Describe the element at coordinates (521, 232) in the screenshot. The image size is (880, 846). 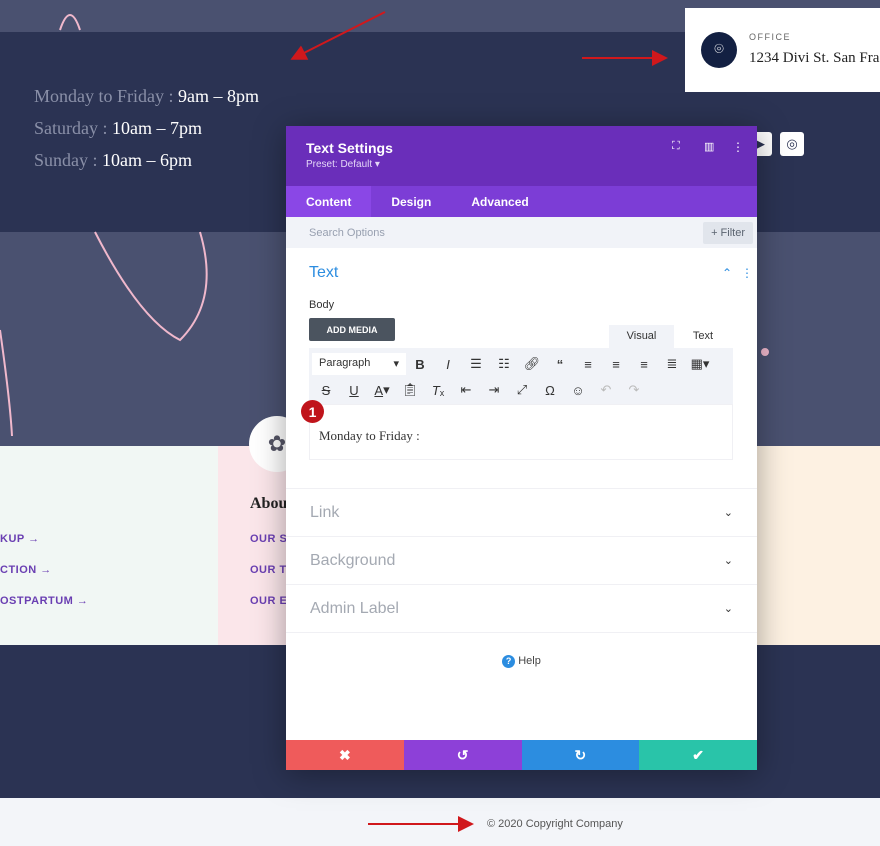
I see `search-options-input: Search Options + Filter` at that location.